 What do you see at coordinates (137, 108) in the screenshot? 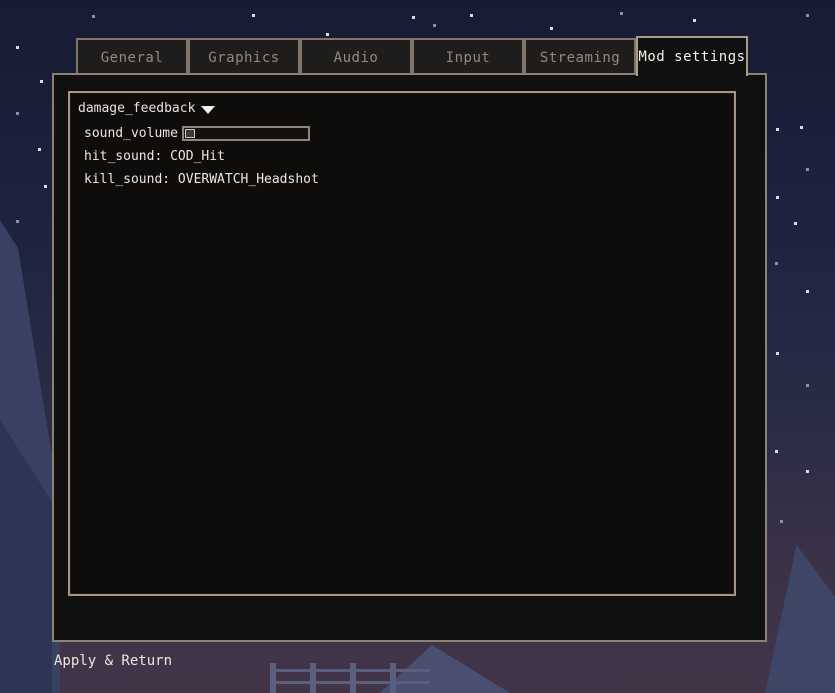
I see `mod-group-label: damage_feedback` at bounding box center [137, 108].